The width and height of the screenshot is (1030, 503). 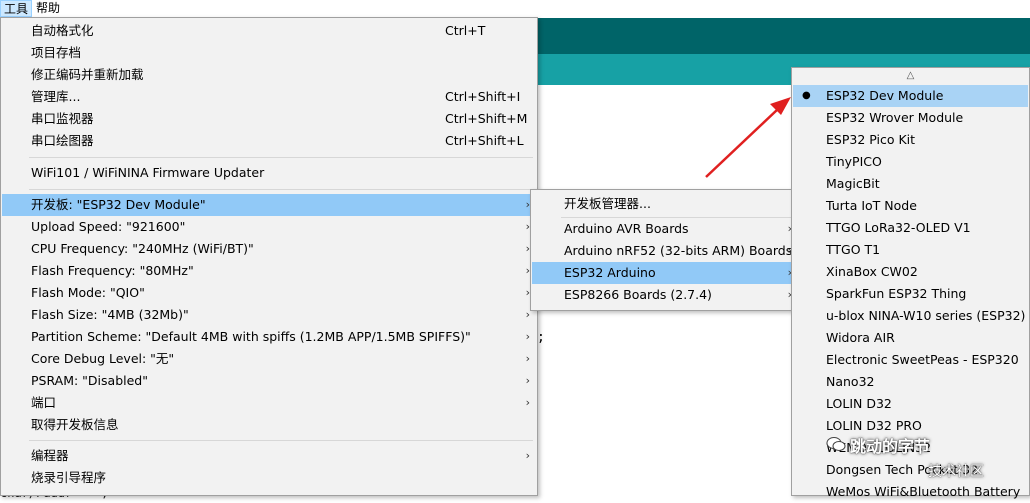 I want to click on board-item-esp32-dev-module: ● ESP32 Dev Module, so click(x=910, y=96).